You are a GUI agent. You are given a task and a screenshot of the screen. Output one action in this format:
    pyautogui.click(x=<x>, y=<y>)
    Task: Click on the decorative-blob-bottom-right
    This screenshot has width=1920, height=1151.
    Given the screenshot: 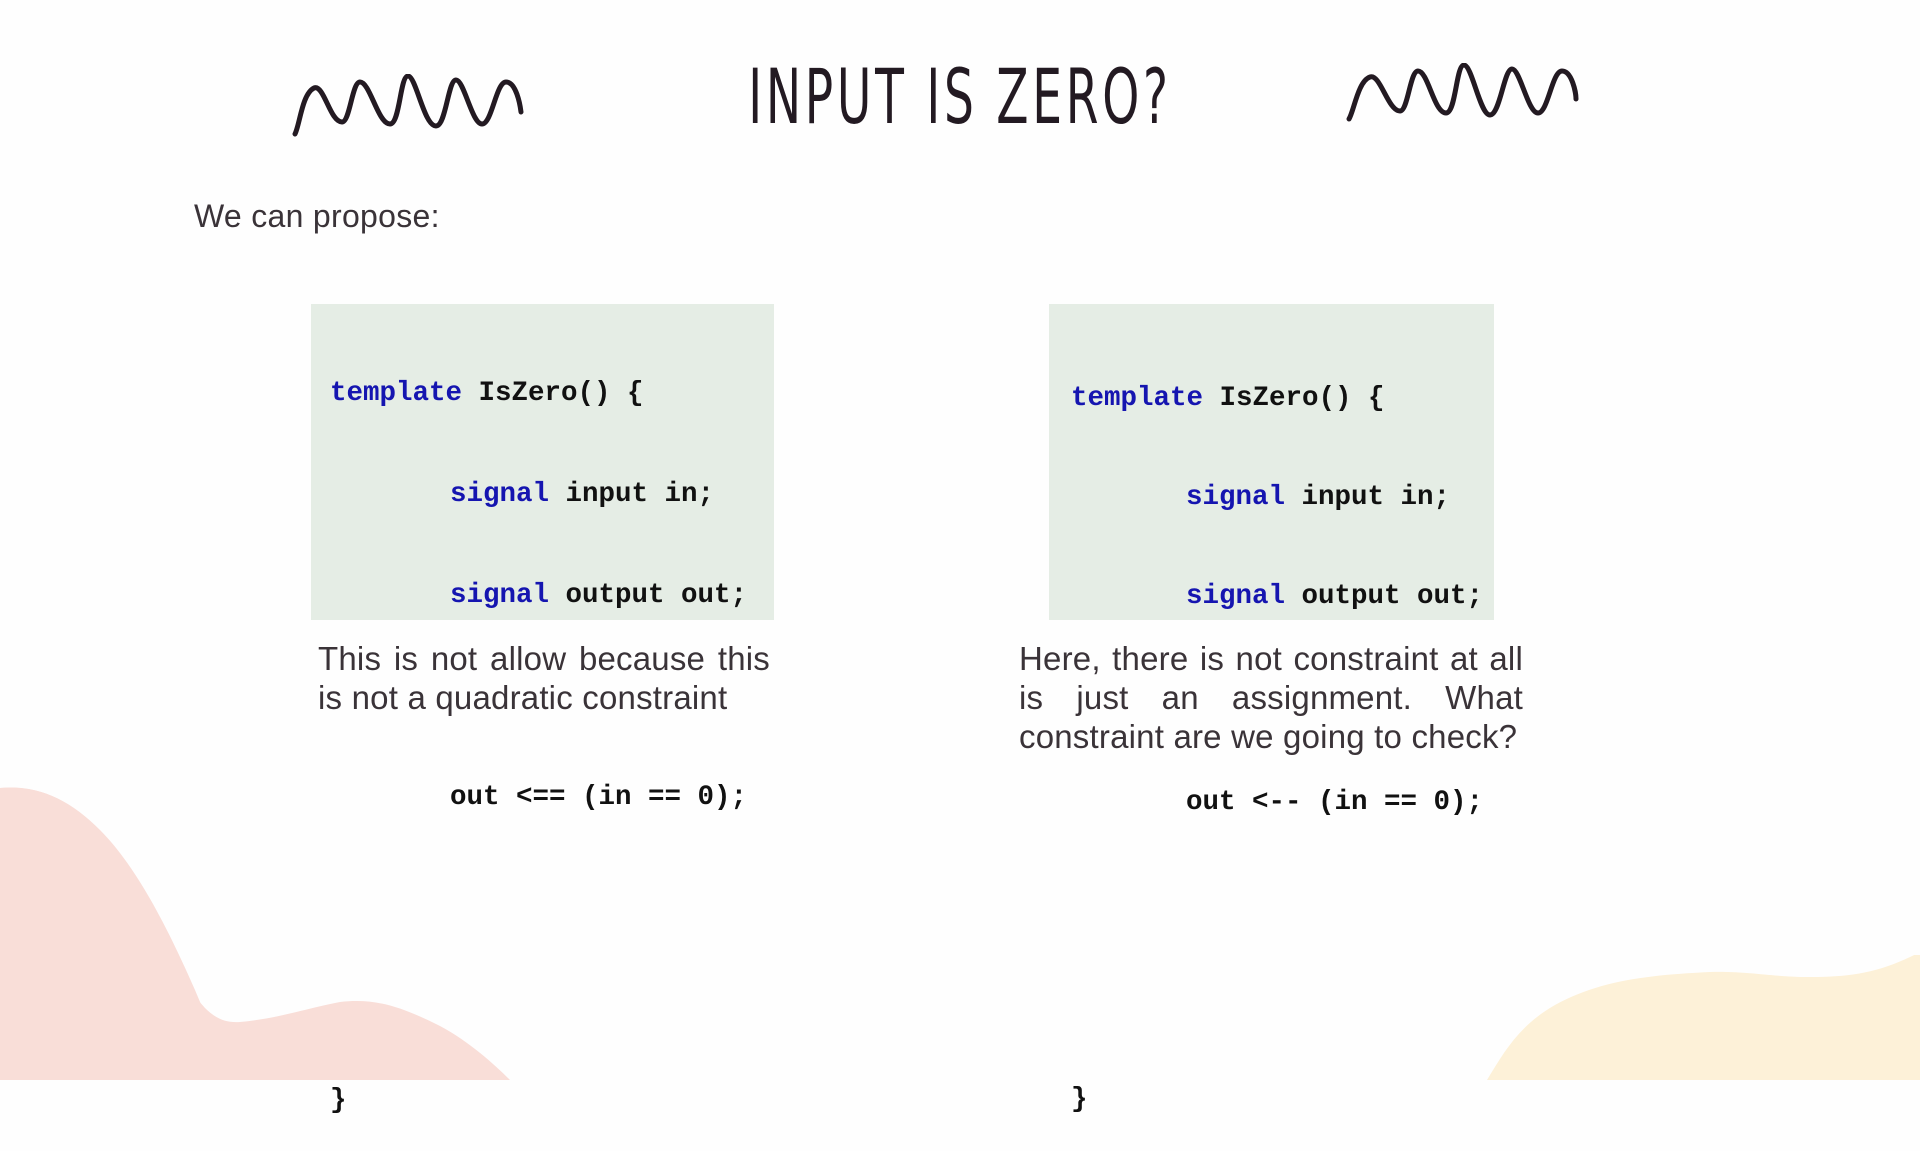 What is the action you would take?
    pyautogui.click(x=1703, y=1017)
    